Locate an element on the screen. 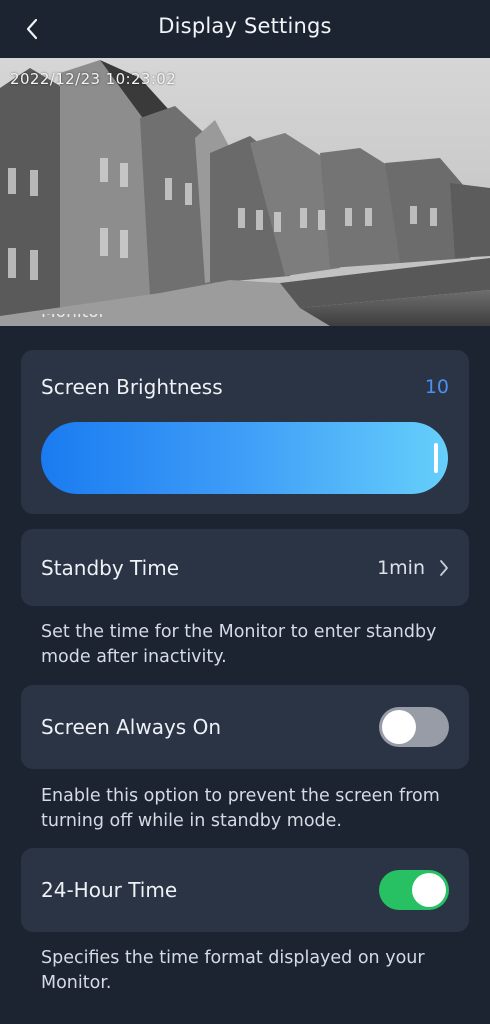  brightness-value: 10 is located at coordinates (436, 387).